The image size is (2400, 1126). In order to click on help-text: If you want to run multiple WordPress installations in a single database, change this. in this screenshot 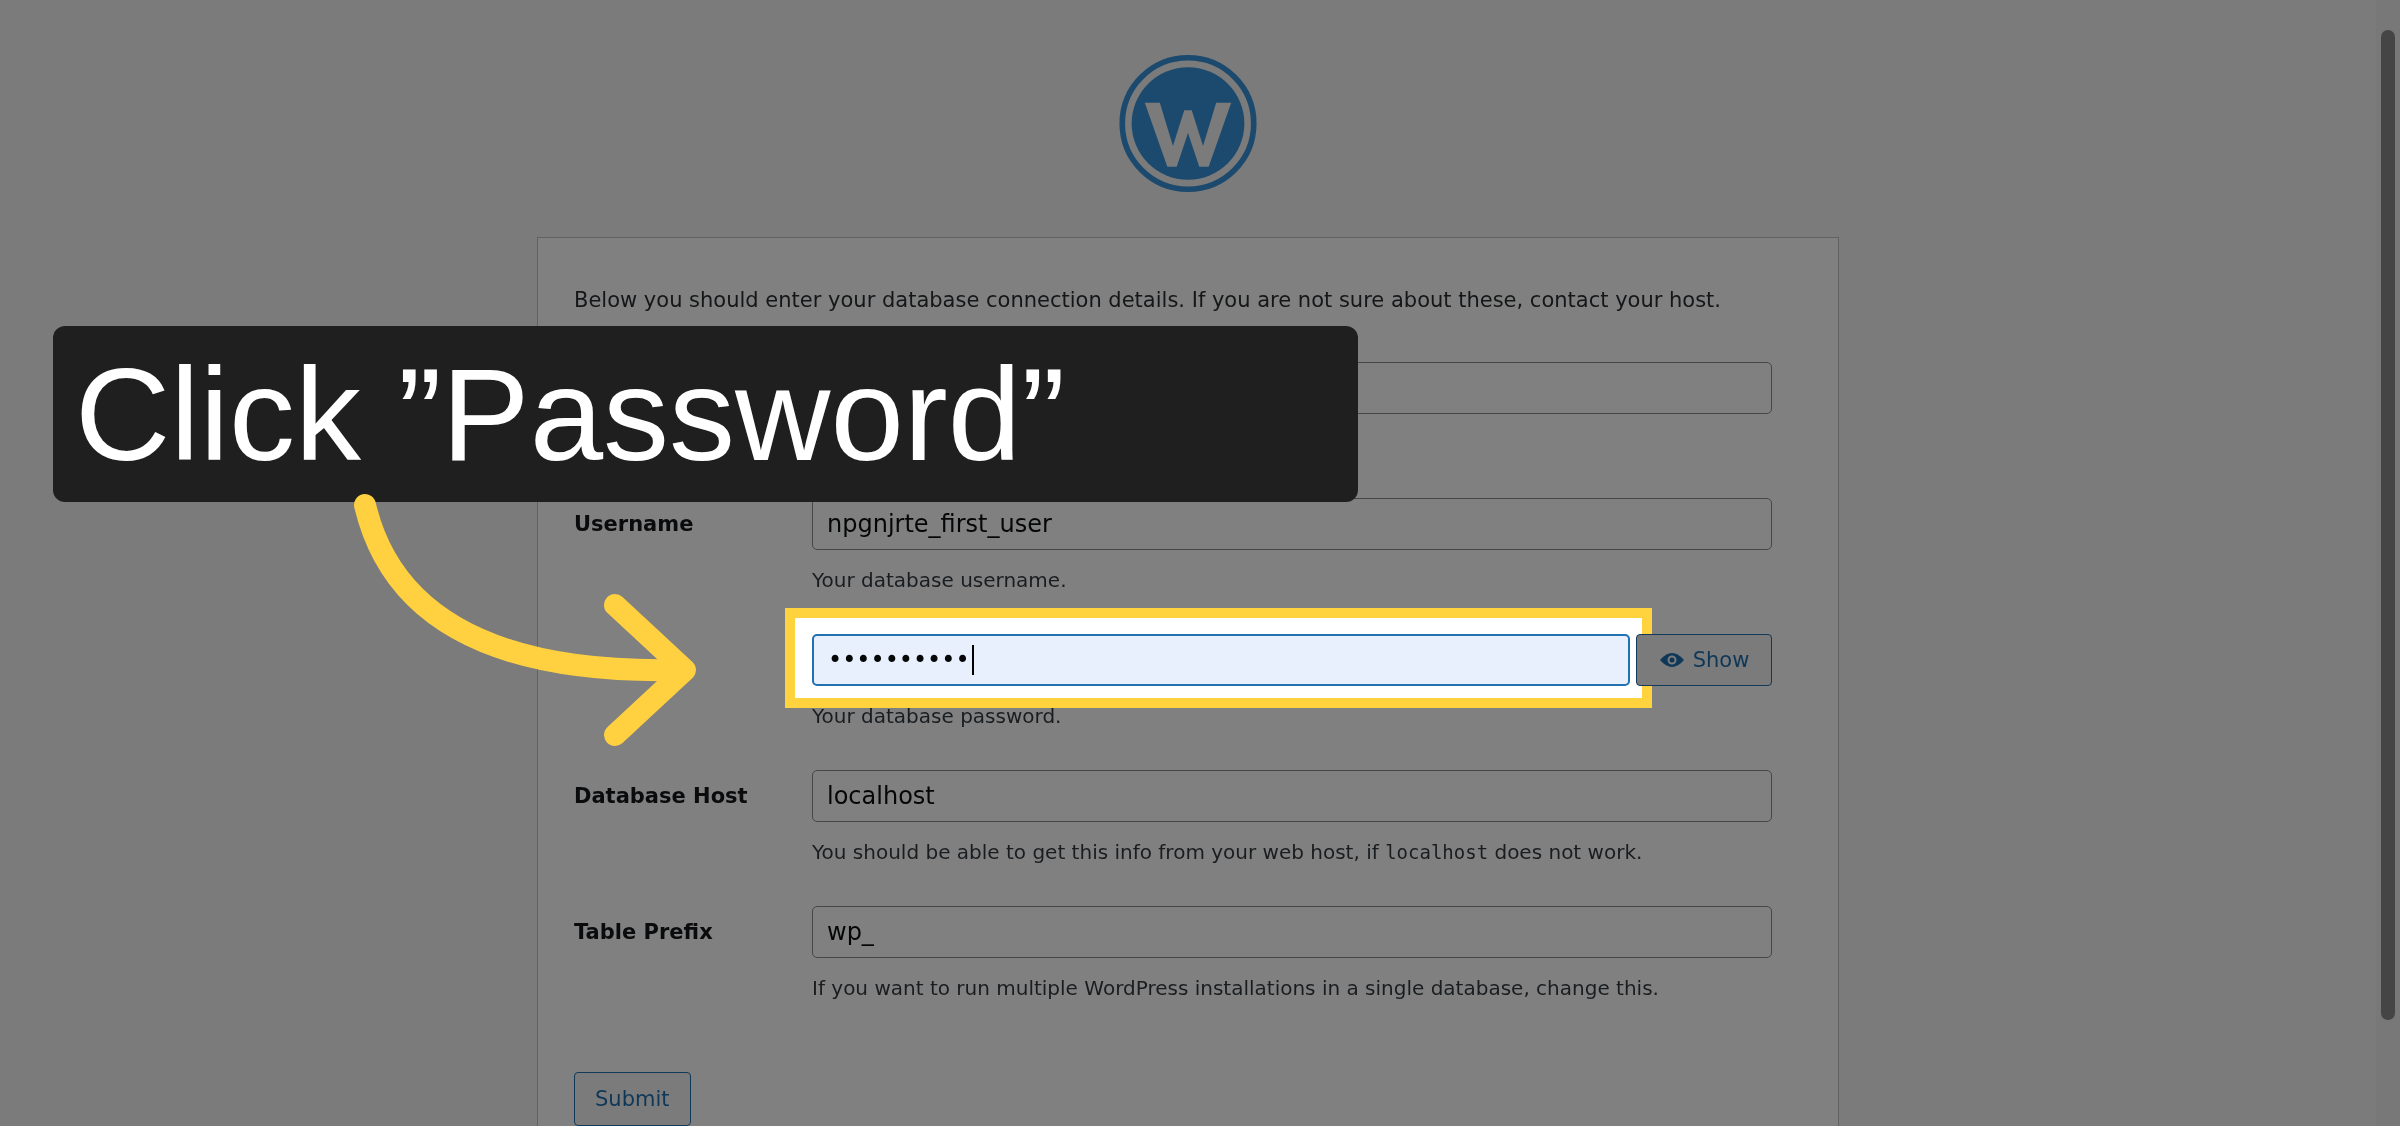, I will do `click(1236, 988)`.